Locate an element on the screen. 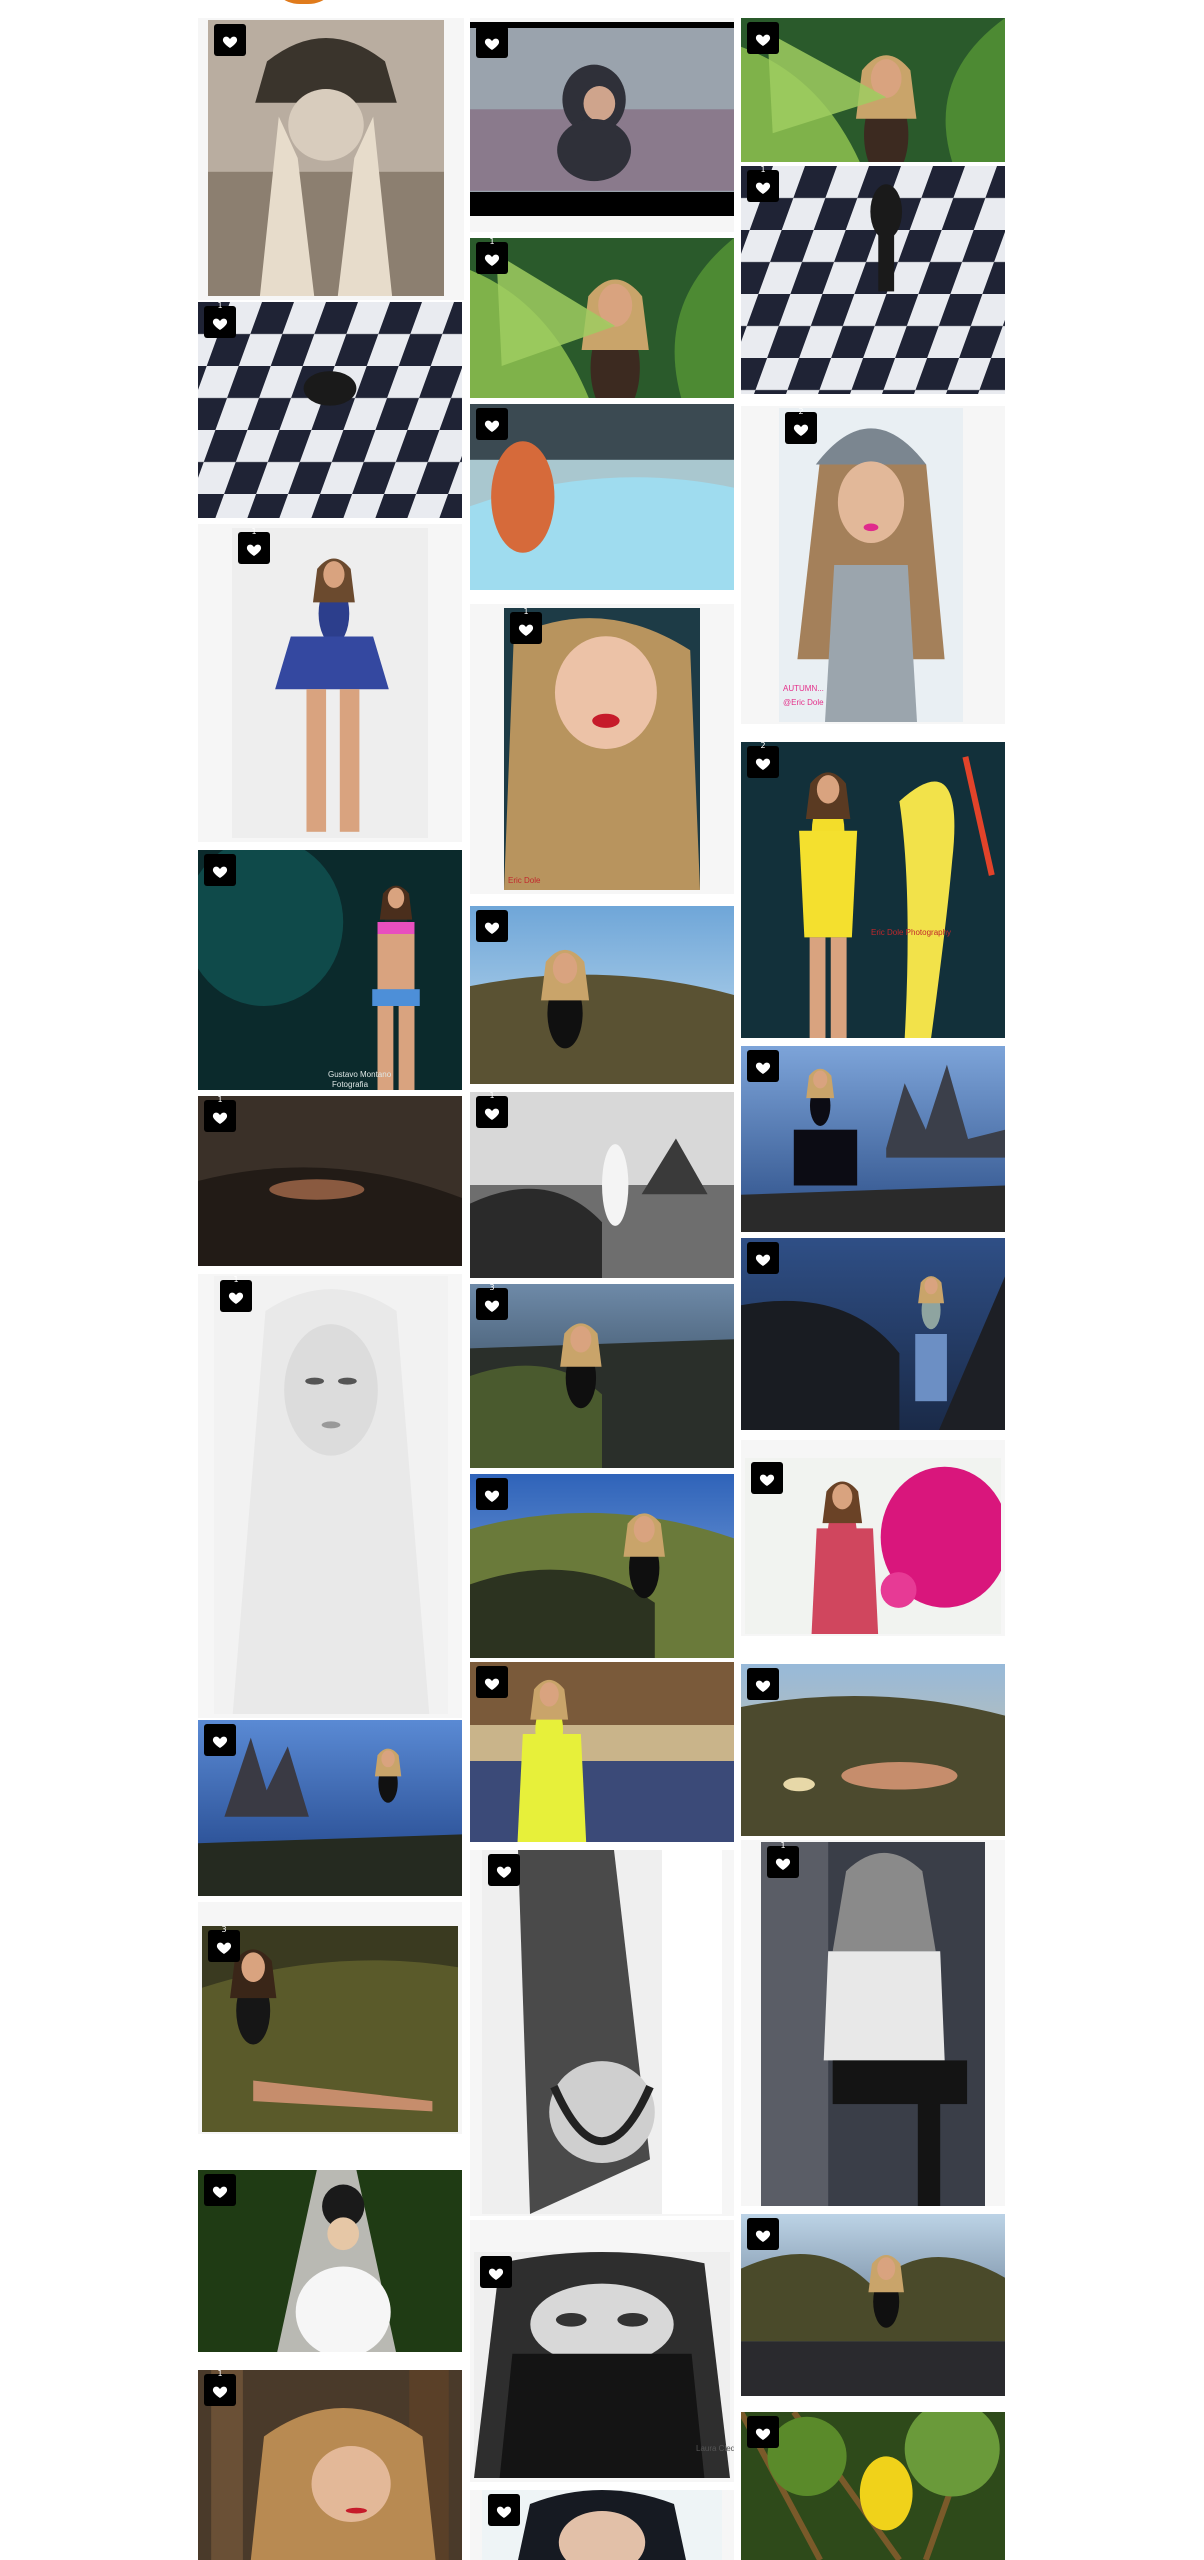  photo-tile: Gustavo Montano Fotografia is located at coordinates (330, 970).